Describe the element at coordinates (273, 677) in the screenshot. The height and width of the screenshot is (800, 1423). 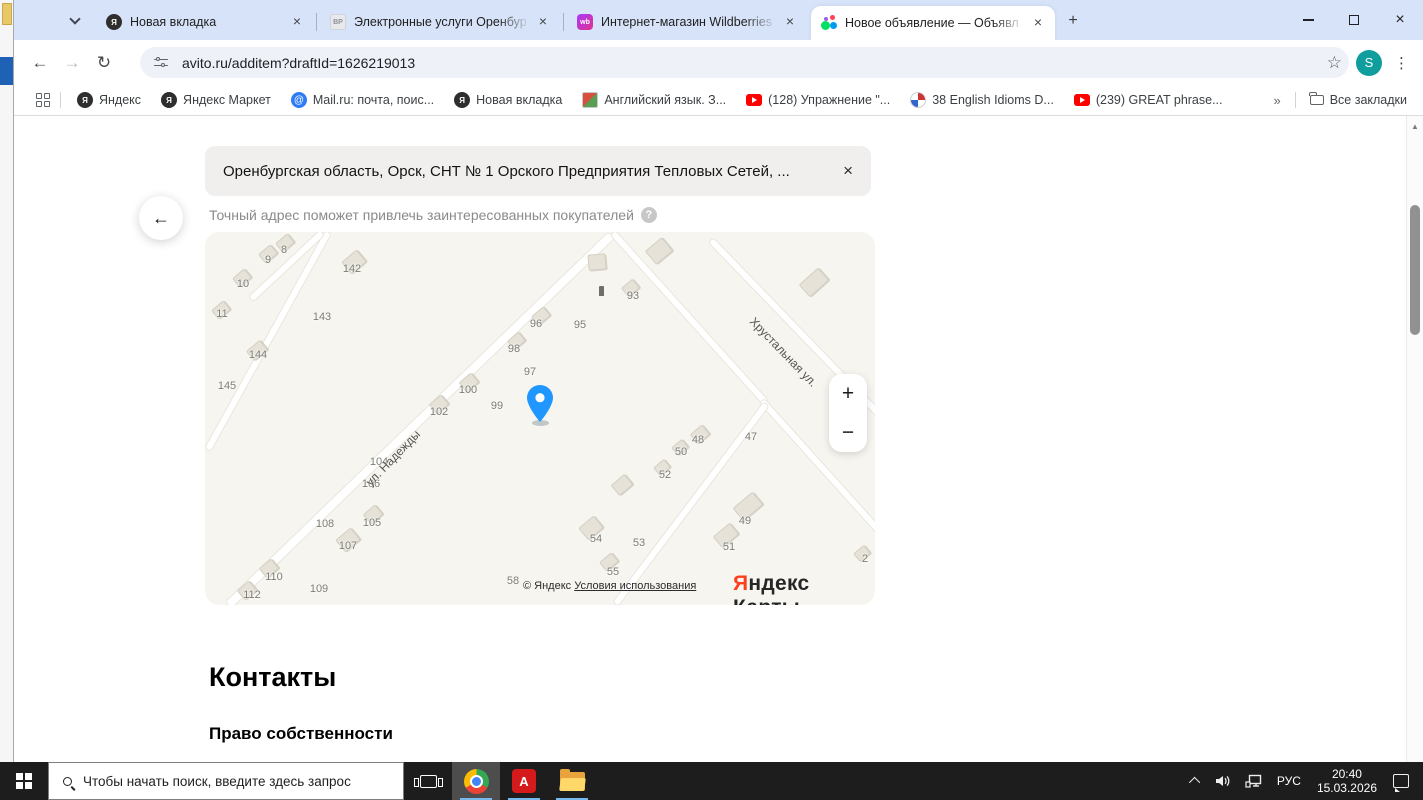
I see `contacts-heading: Контакты` at that location.